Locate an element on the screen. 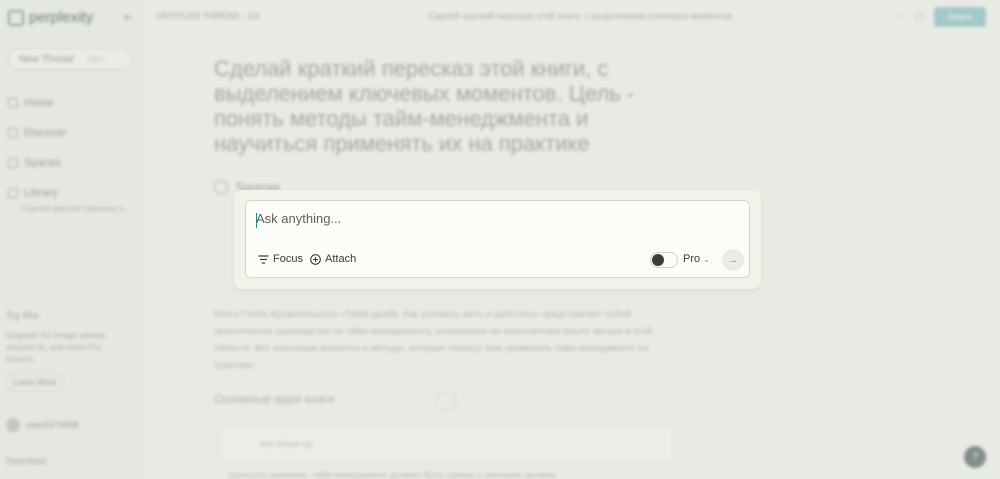 The image size is (1000, 479). filter-icon is located at coordinates (263, 259).